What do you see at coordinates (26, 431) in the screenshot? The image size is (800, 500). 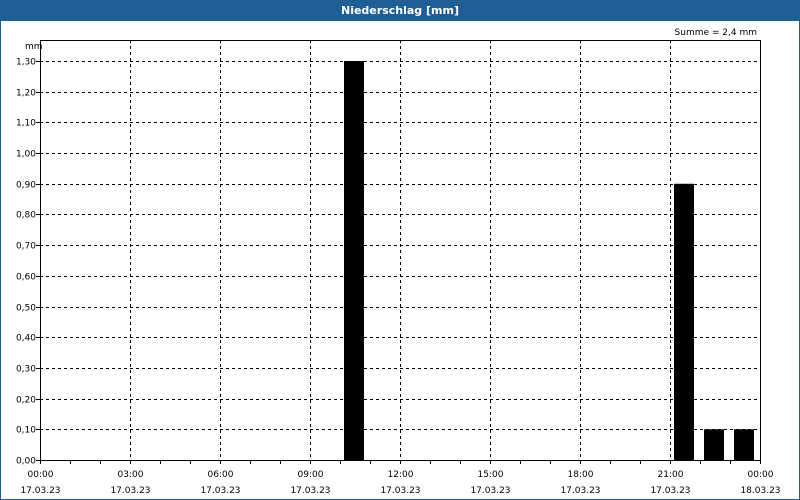 I see `y-tick-label: 0,10` at bounding box center [26, 431].